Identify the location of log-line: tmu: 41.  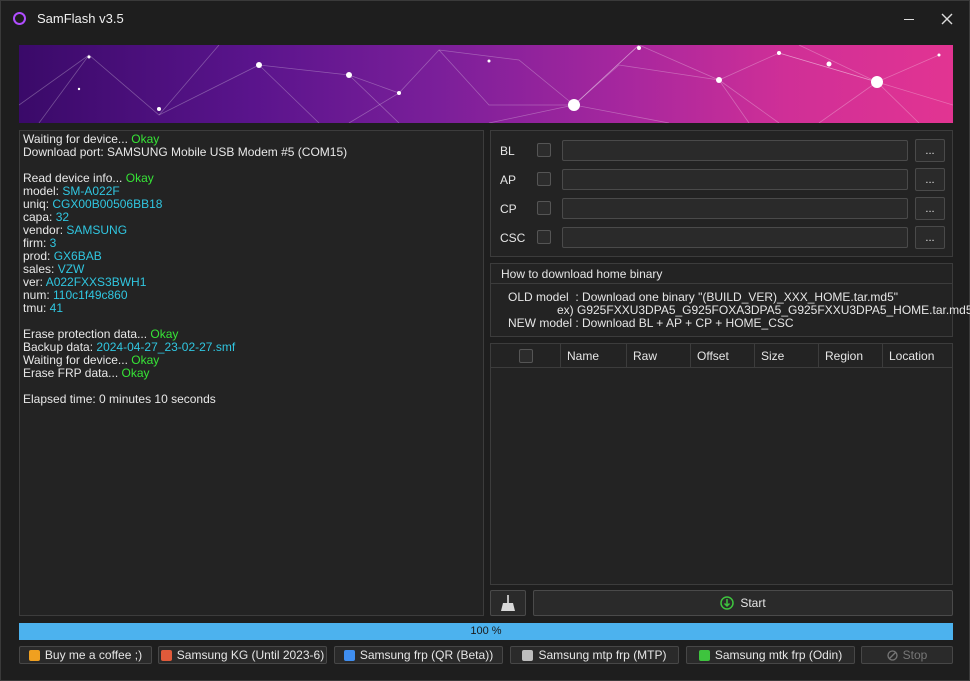
(251, 308).